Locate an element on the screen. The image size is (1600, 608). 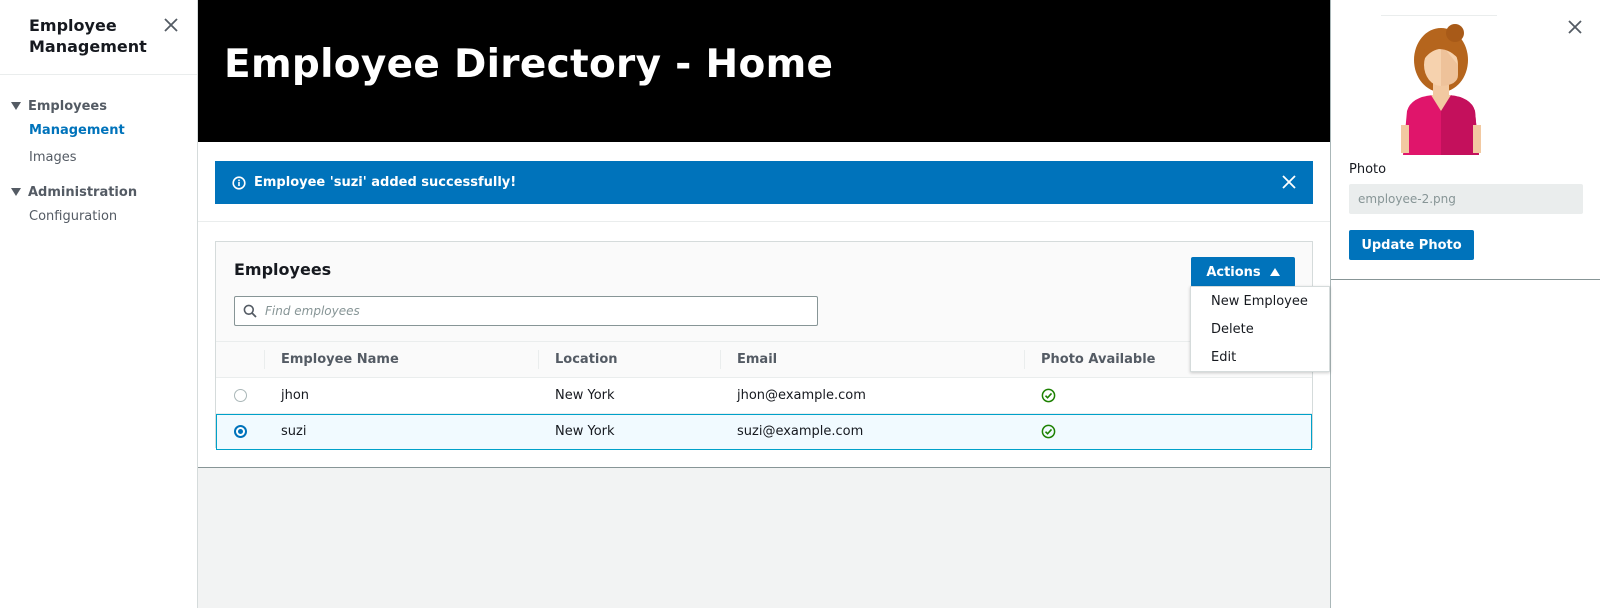
nav-item-images: Images is located at coordinates (98, 157).